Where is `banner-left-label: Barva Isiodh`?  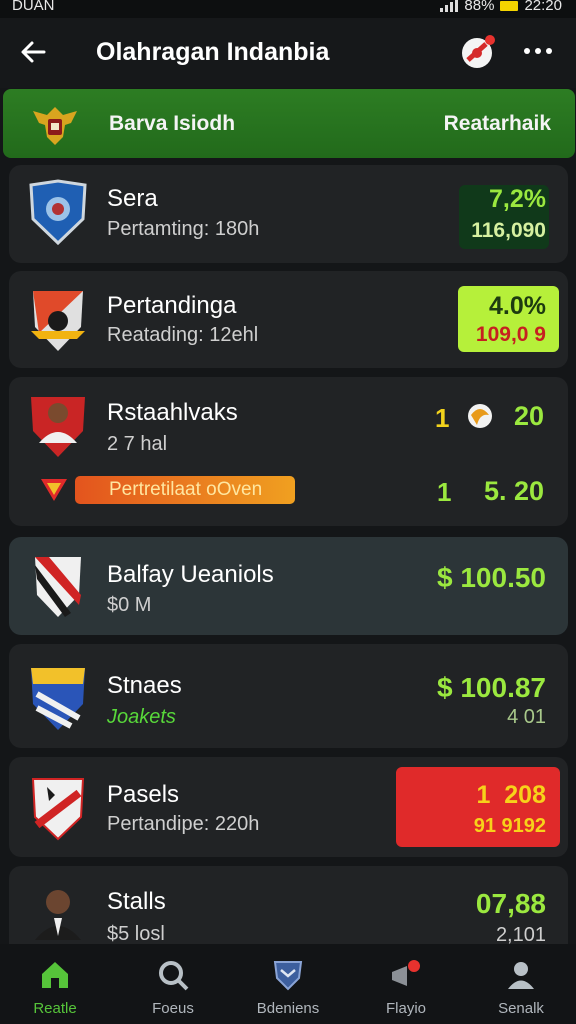
banner-left-label: Barva Isiodh is located at coordinates (172, 123).